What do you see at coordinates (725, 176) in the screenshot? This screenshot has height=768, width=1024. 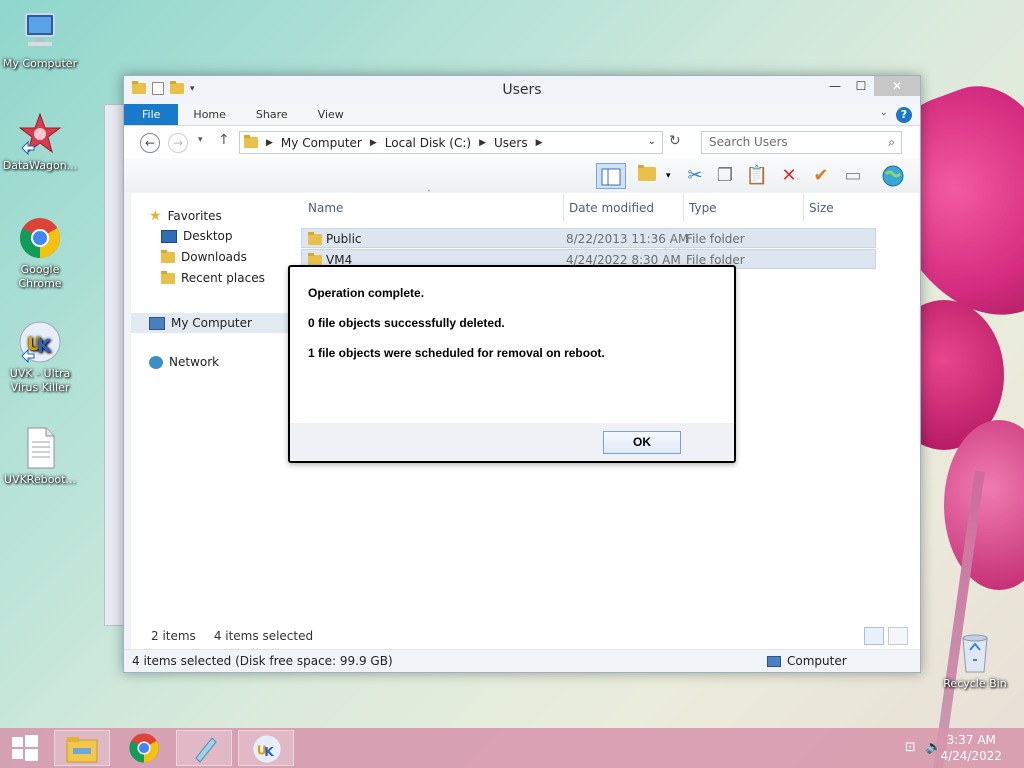 I see `copy-icon: ❐` at bounding box center [725, 176].